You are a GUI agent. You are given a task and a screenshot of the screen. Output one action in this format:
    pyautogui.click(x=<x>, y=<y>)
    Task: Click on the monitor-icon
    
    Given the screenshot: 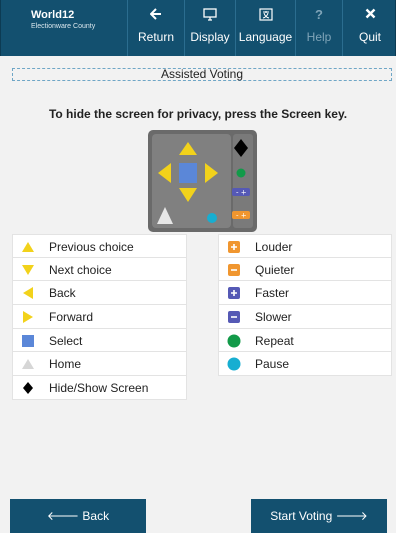 What is the action you would take?
    pyautogui.click(x=210, y=11)
    